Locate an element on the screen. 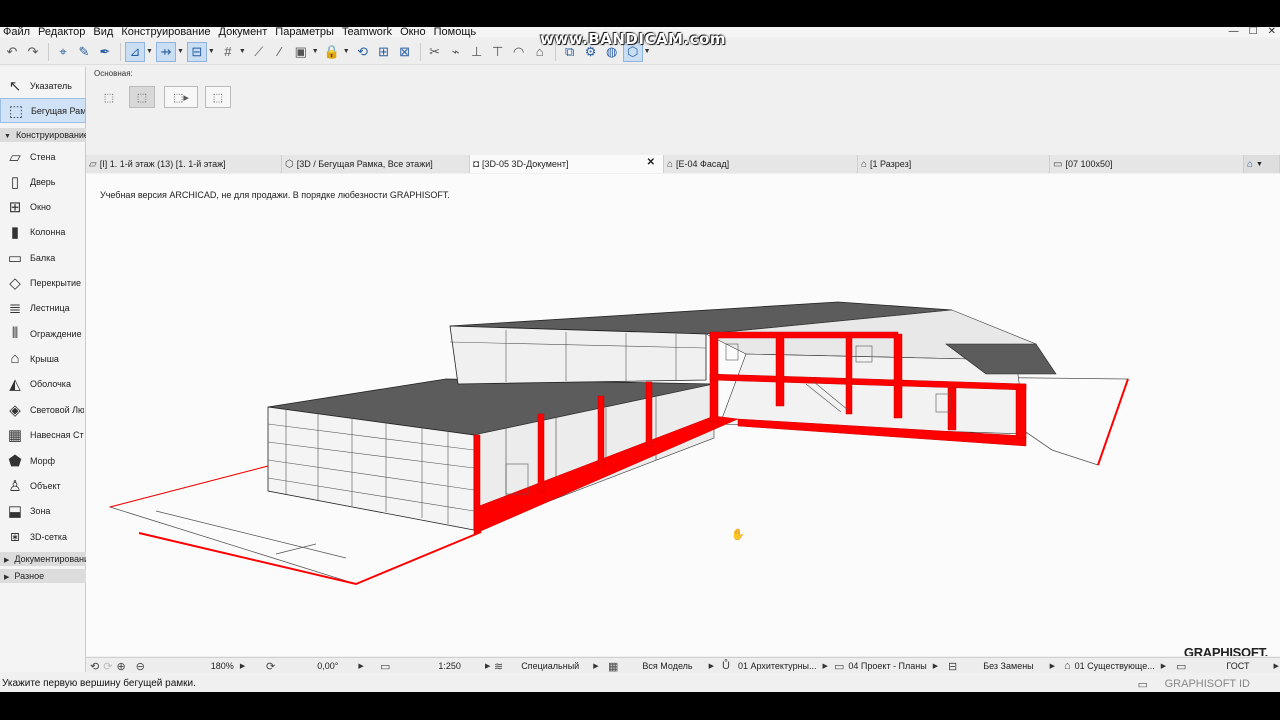 This screenshot has width=1280, height=720. magic-wand-icon: ⌁ is located at coordinates (456, 52).